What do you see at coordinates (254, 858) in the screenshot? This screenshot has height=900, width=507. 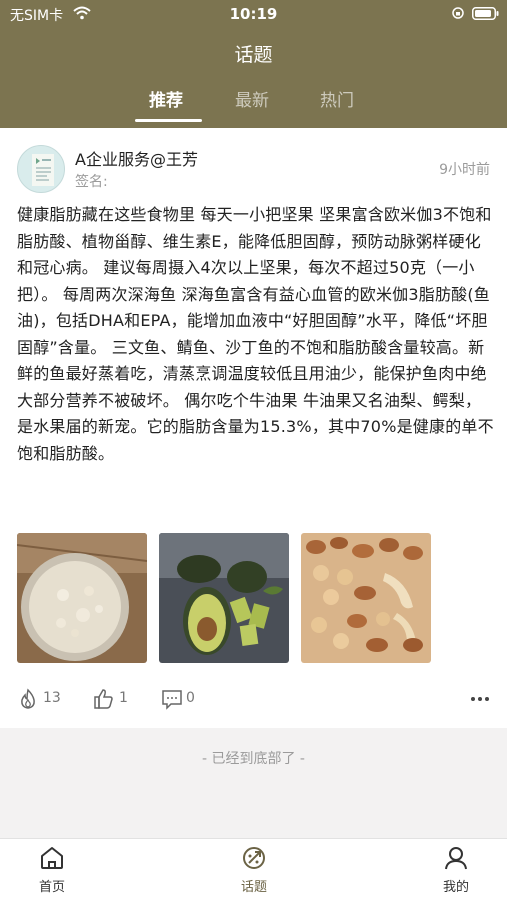 I see `topic-icon` at bounding box center [254, 858].